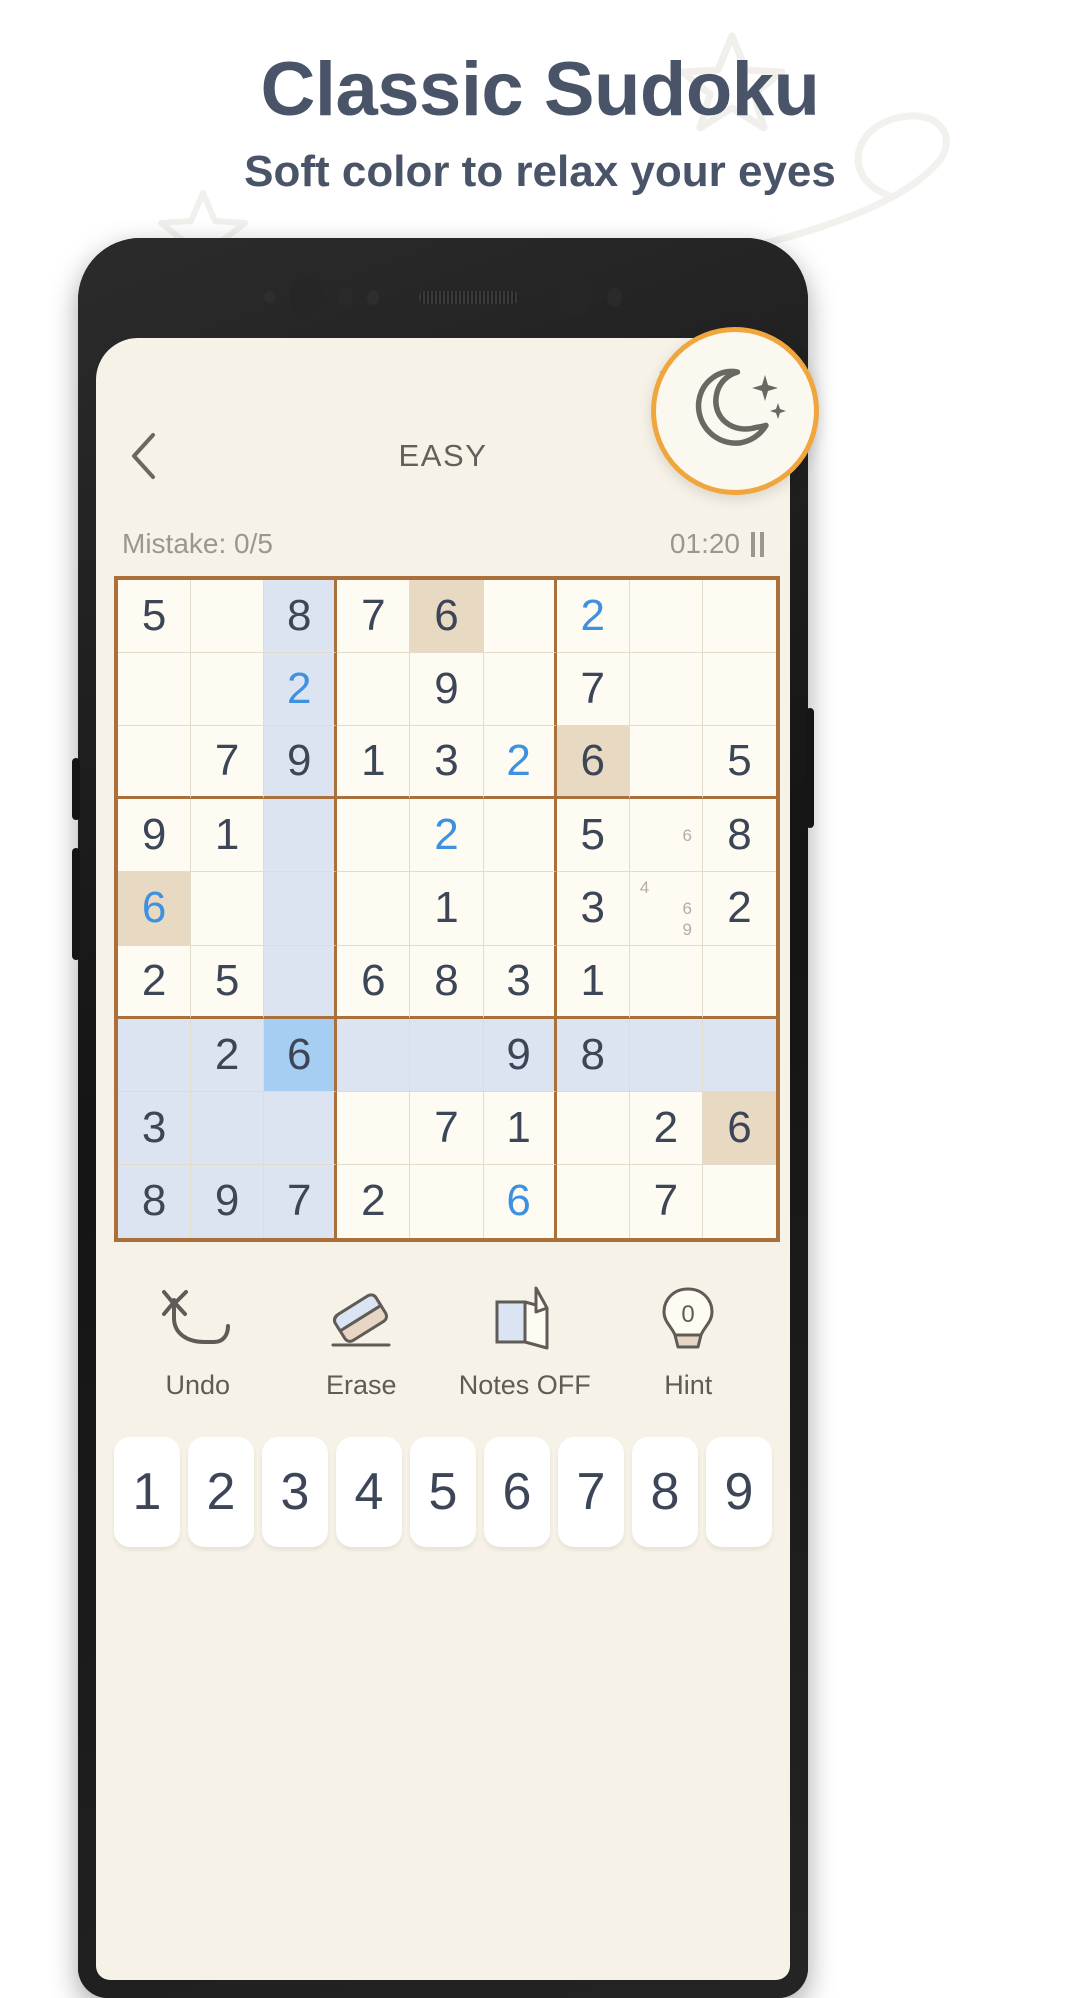 The height and width of the screenshot is (1998, 1080). Describe the element at coordinates (593, 909) in the screenshot. I see `sudoku-cell-r5c7: 3` at that location.